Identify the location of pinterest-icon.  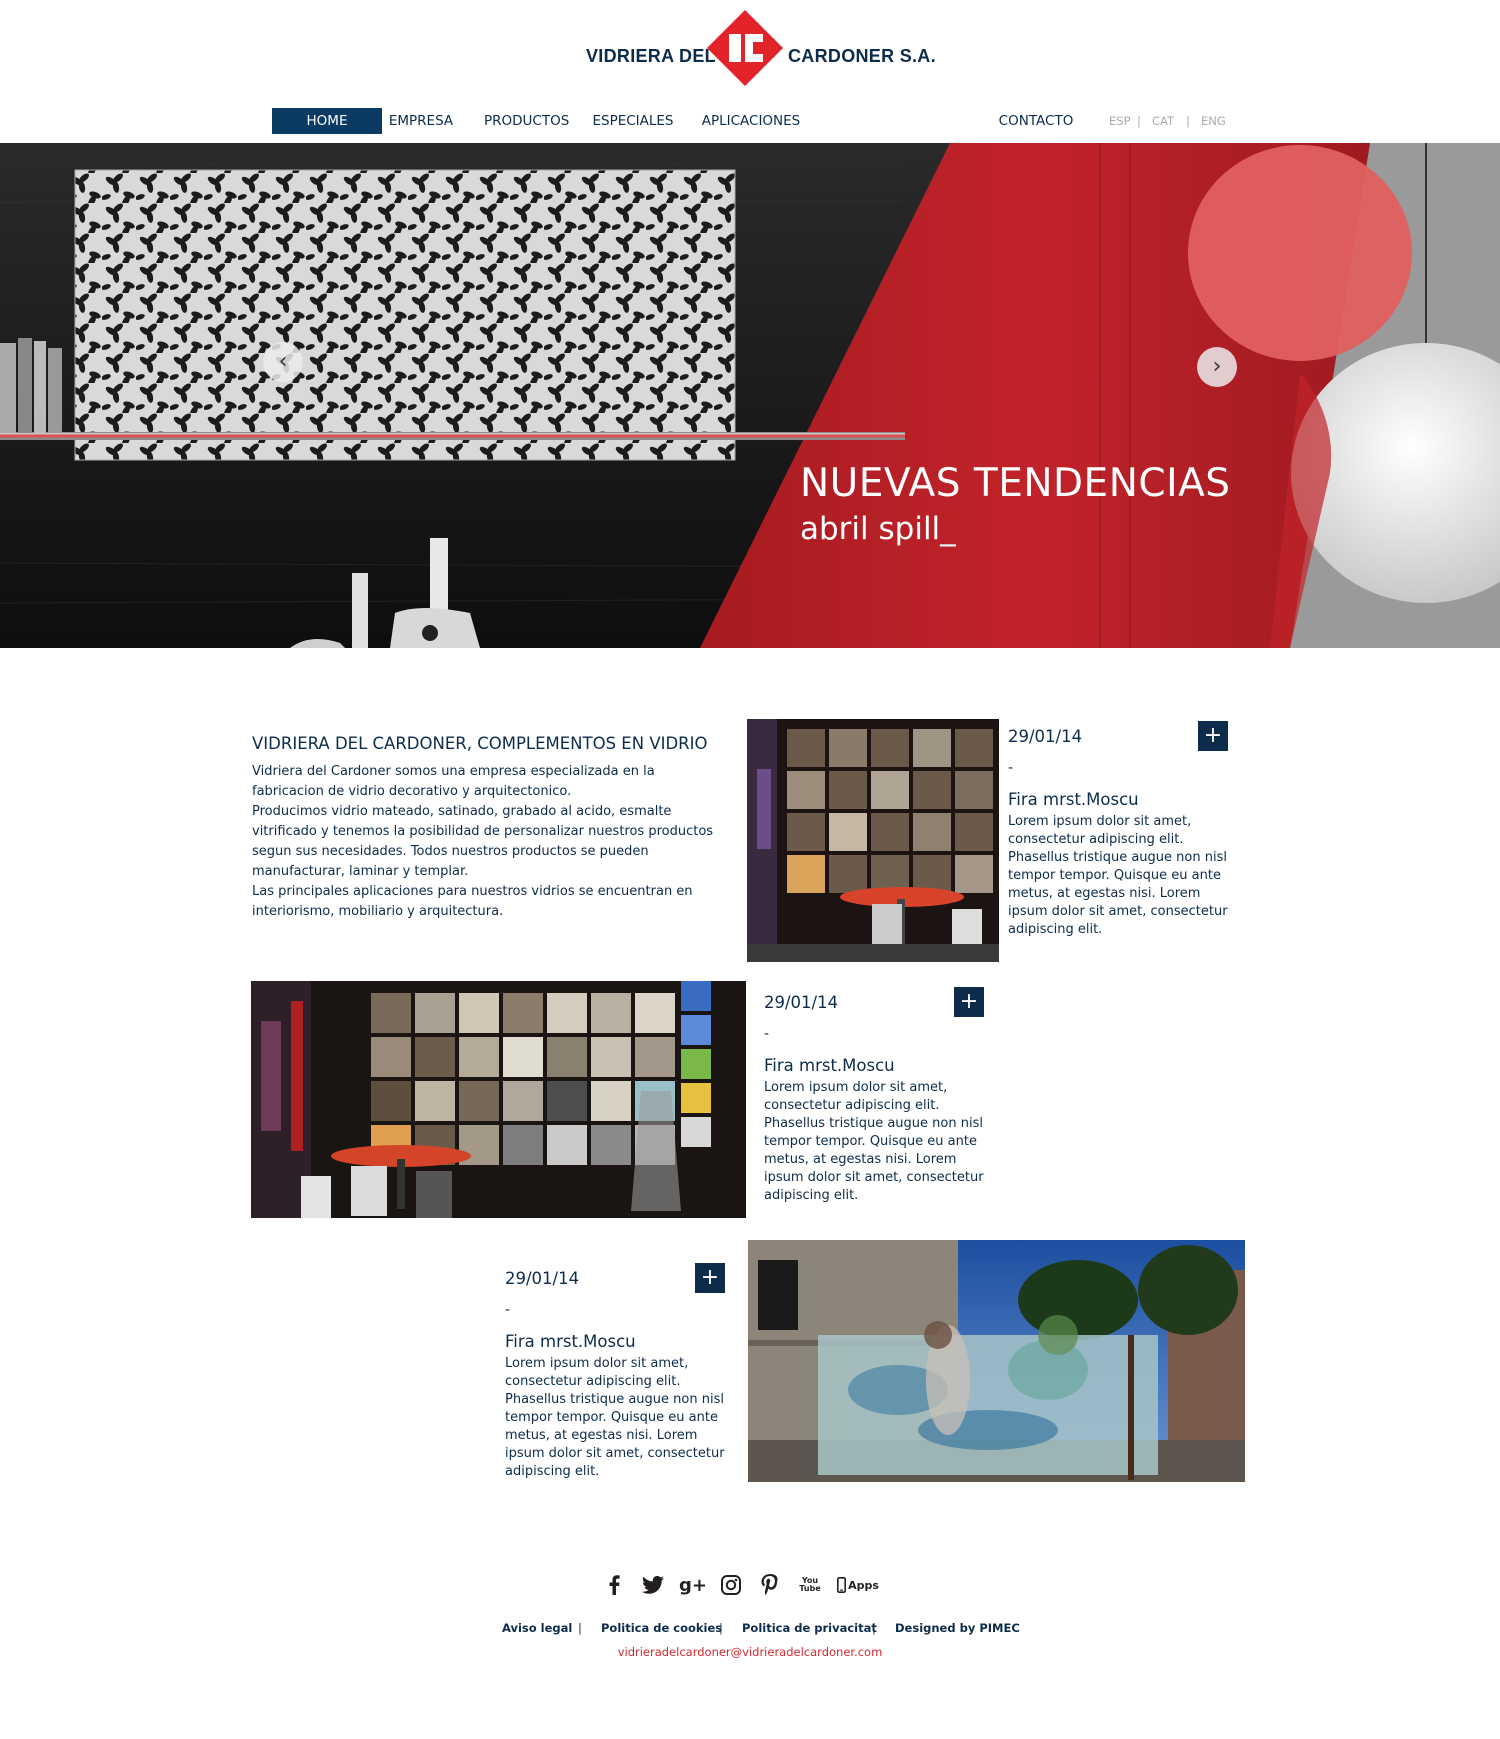
(770, 1585).